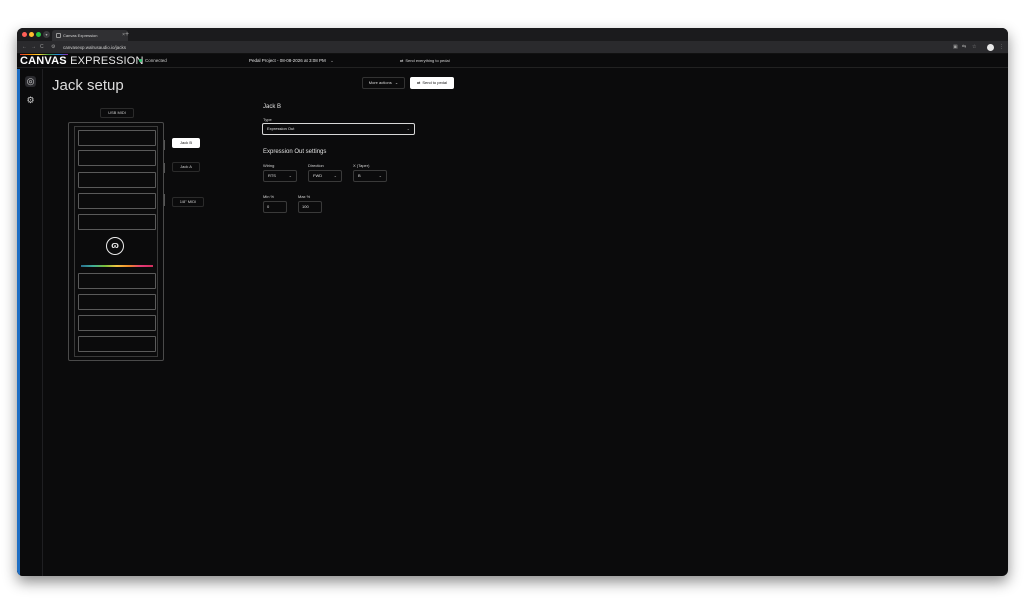 The image size is (1024, 615). What do you see at coordinates (58, 35) in the screenshot?
I see `favicon-icon` at bounding box center [58, 35].